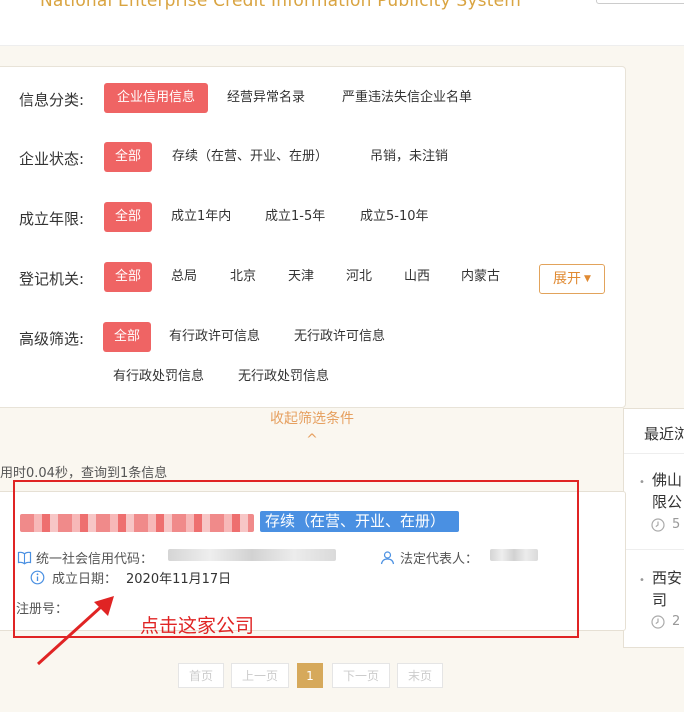 Image resolution: width=684 pixels, height=712 pixels. Describe the element at coordinates (137, 523) in the screenshot. I see `company-name-redacted` at that location.